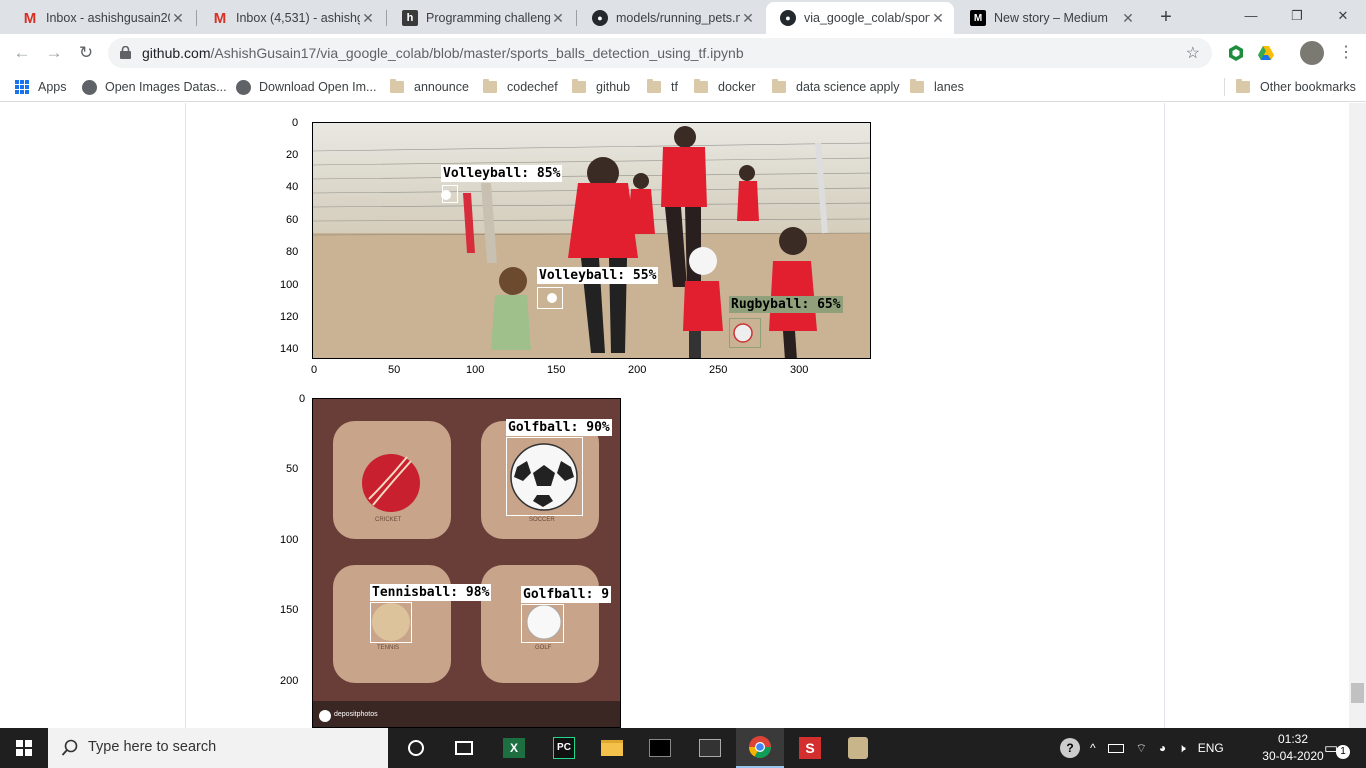  Describe the element at coordinates (295, 123) in the screenshot. I see `y-tick-label: 0` at that location.